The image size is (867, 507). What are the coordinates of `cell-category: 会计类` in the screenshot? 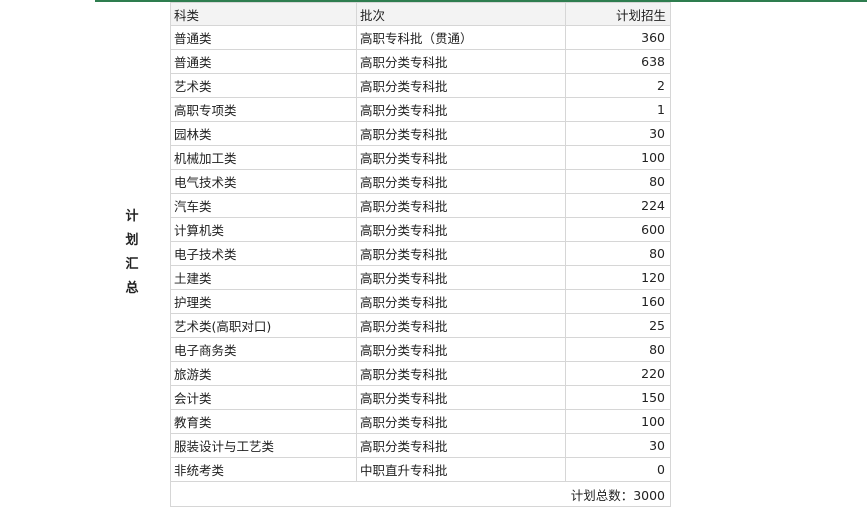 It's located at (263, 397).